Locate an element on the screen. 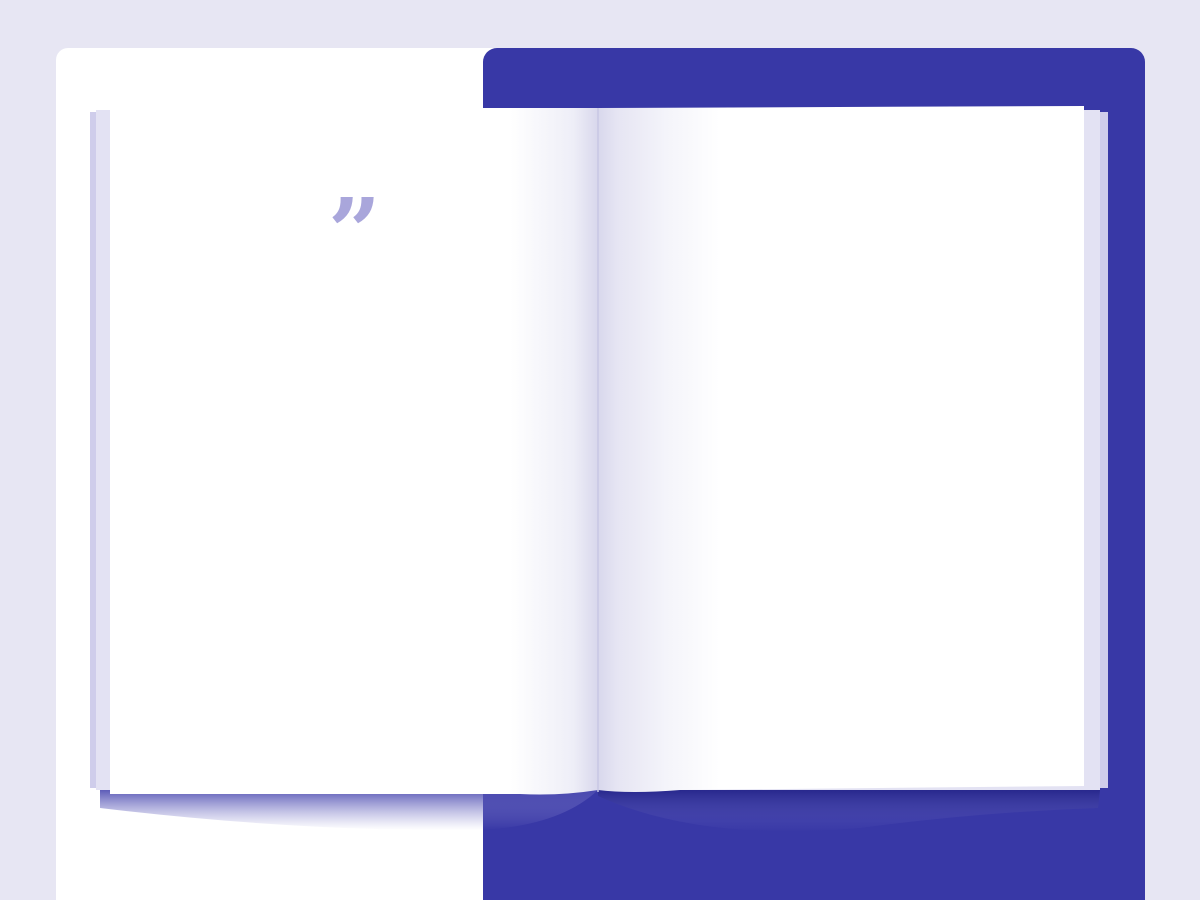 The height and width of the screenshot is (900, 1200). book-shadow-right is located at coordinates (849, 811).